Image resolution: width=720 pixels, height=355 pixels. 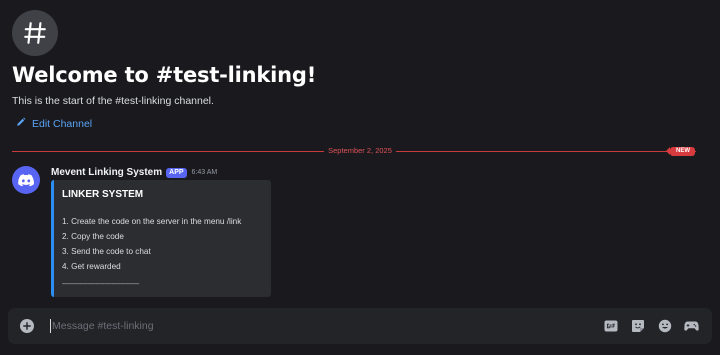 What do you see at coordinates (35, 33) in the screenshot?
I see `channel-hash-icon` at bounding box center [35, 33].